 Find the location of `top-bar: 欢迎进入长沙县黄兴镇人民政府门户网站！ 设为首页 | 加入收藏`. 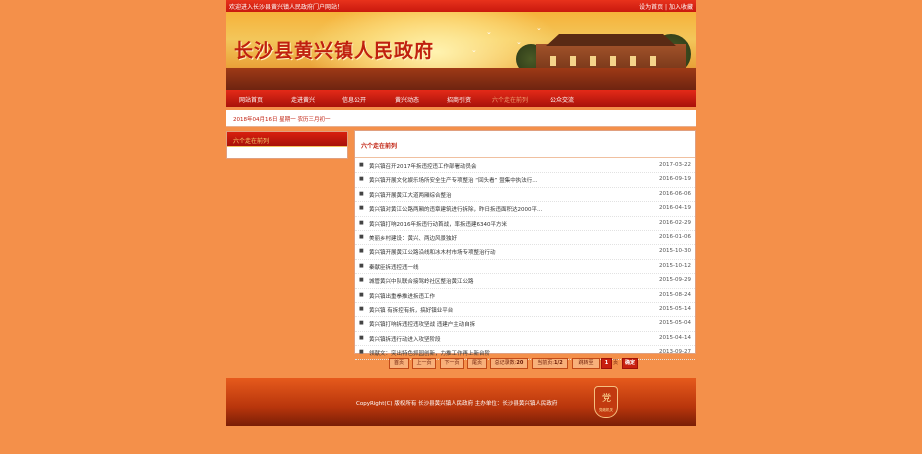

top-bar: 欢迎进入长沙县黄兴镇人民政府门户网站！ 设为首页 | 加入收藏 is located at coordinates (461, 6).